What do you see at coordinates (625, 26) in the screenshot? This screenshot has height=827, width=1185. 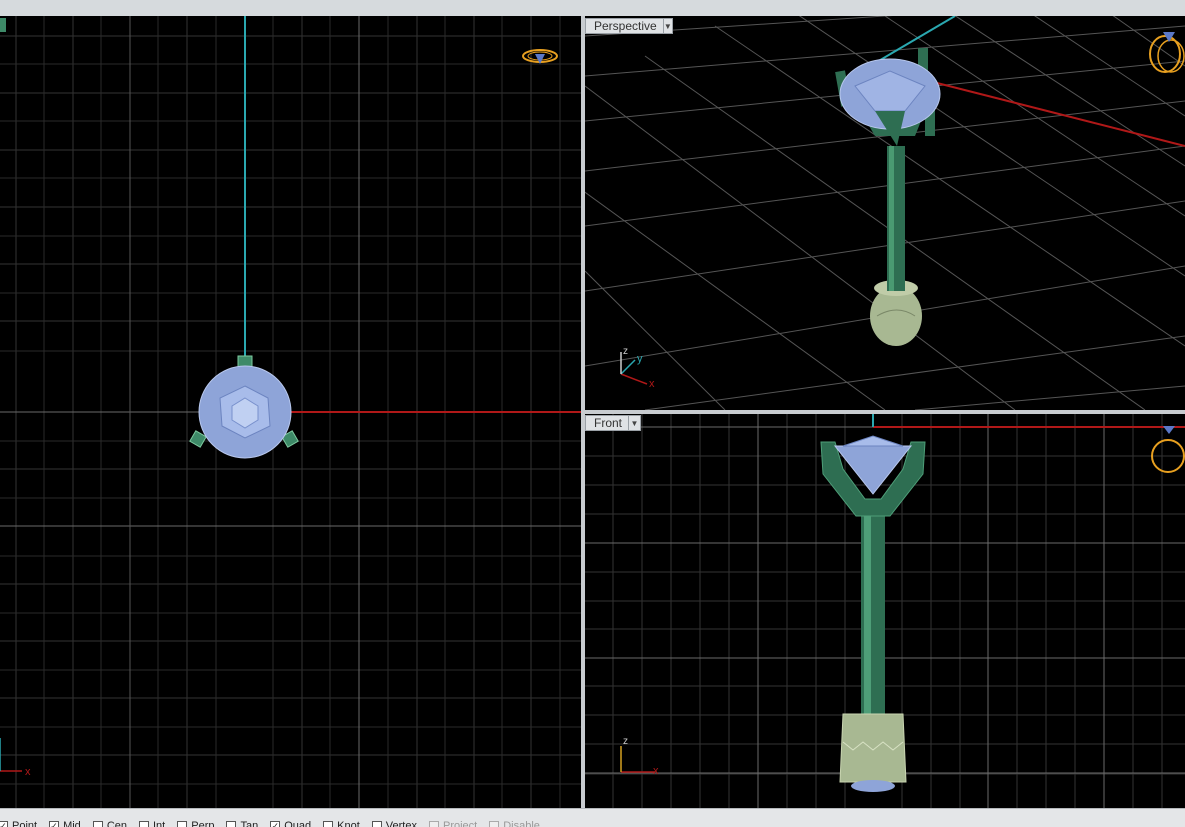 I see `perspective-viewport-label: Perspective` at bounding box center [625, 26].